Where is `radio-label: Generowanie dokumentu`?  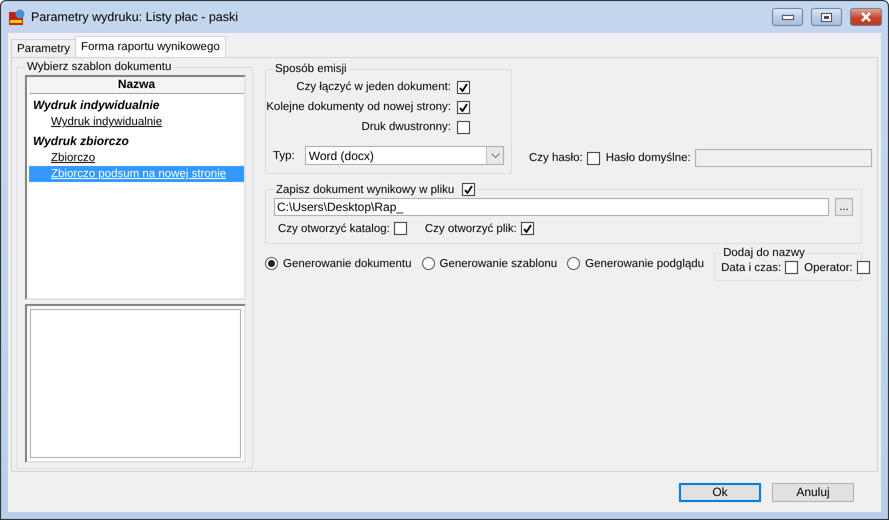
radio-label: Generowanie dokumentu is located at coordinates (347, 264).